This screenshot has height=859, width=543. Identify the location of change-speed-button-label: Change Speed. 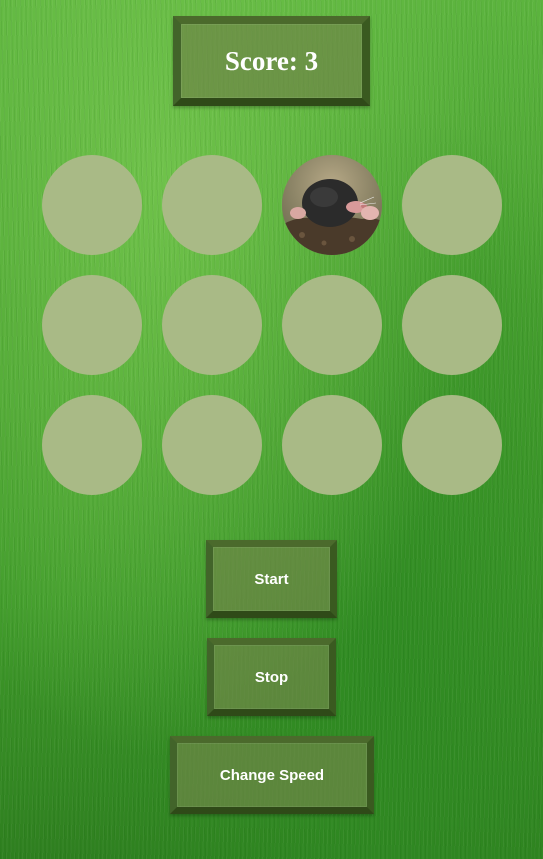
(272, 775).